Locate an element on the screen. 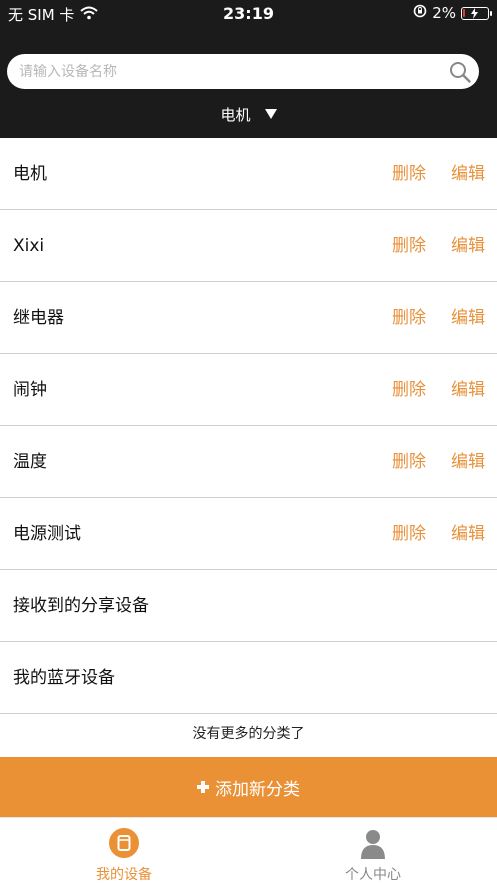 The image size is (497, 883). add-category-label: 添加新分类 is located at coordinates (257, 789).